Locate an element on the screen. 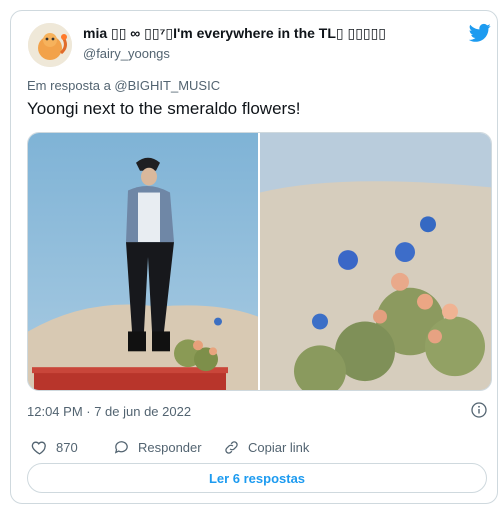 The width and height of the screenshot is (500, 506). reply-button: Responder is located at coordinates (157, 447).